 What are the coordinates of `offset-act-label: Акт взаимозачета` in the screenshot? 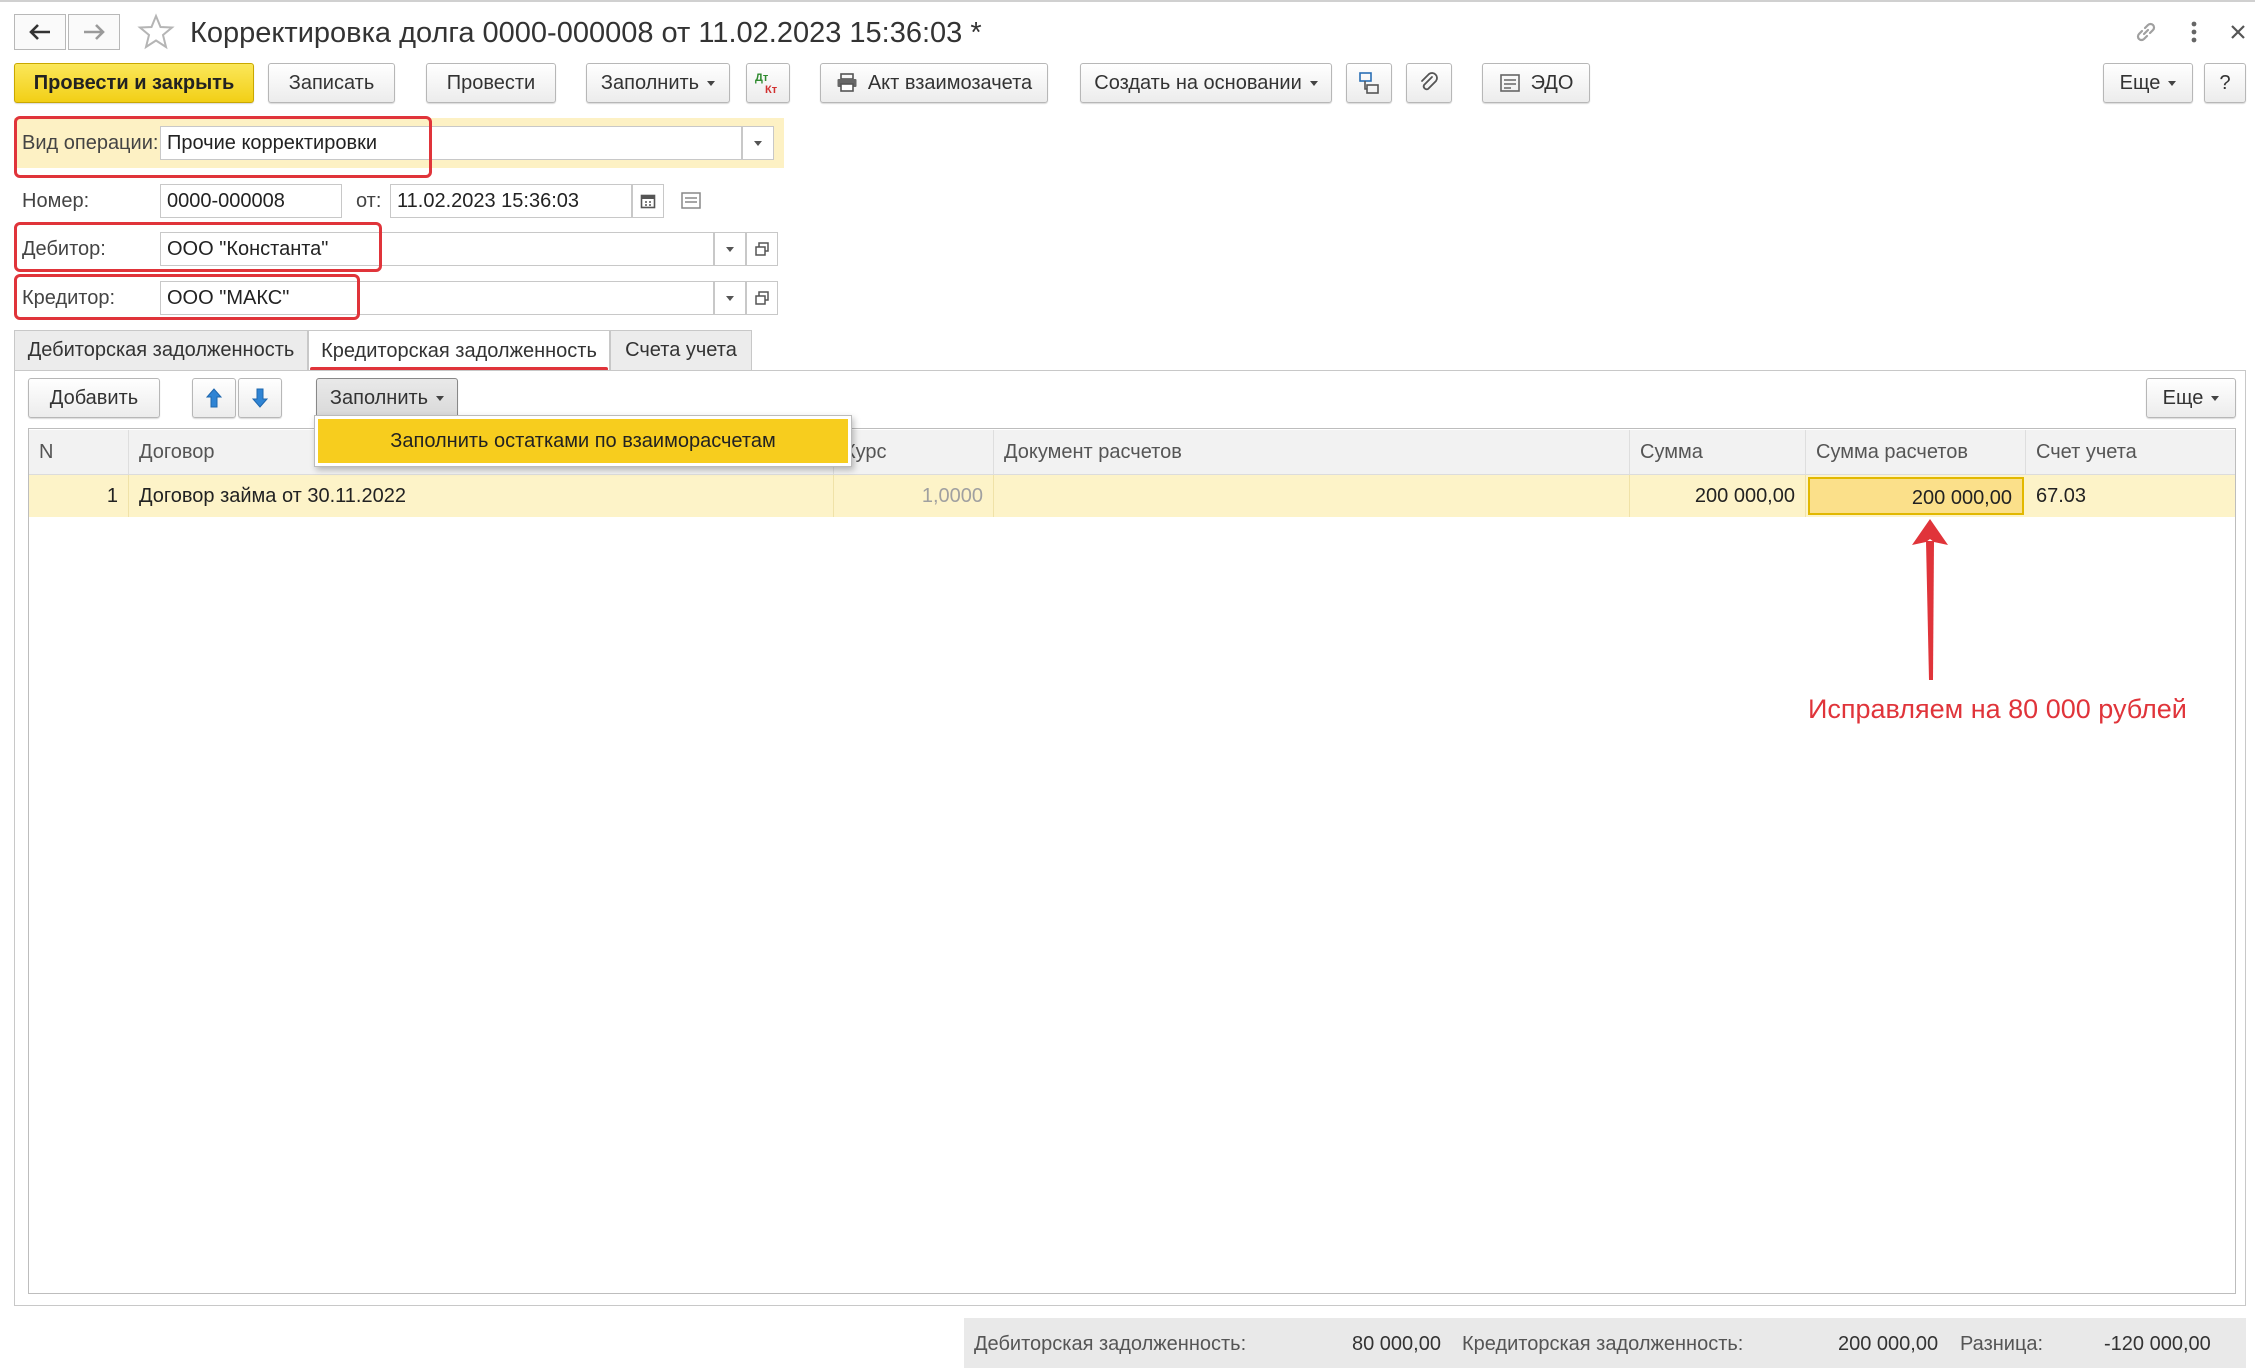 It's located at (950, 82).